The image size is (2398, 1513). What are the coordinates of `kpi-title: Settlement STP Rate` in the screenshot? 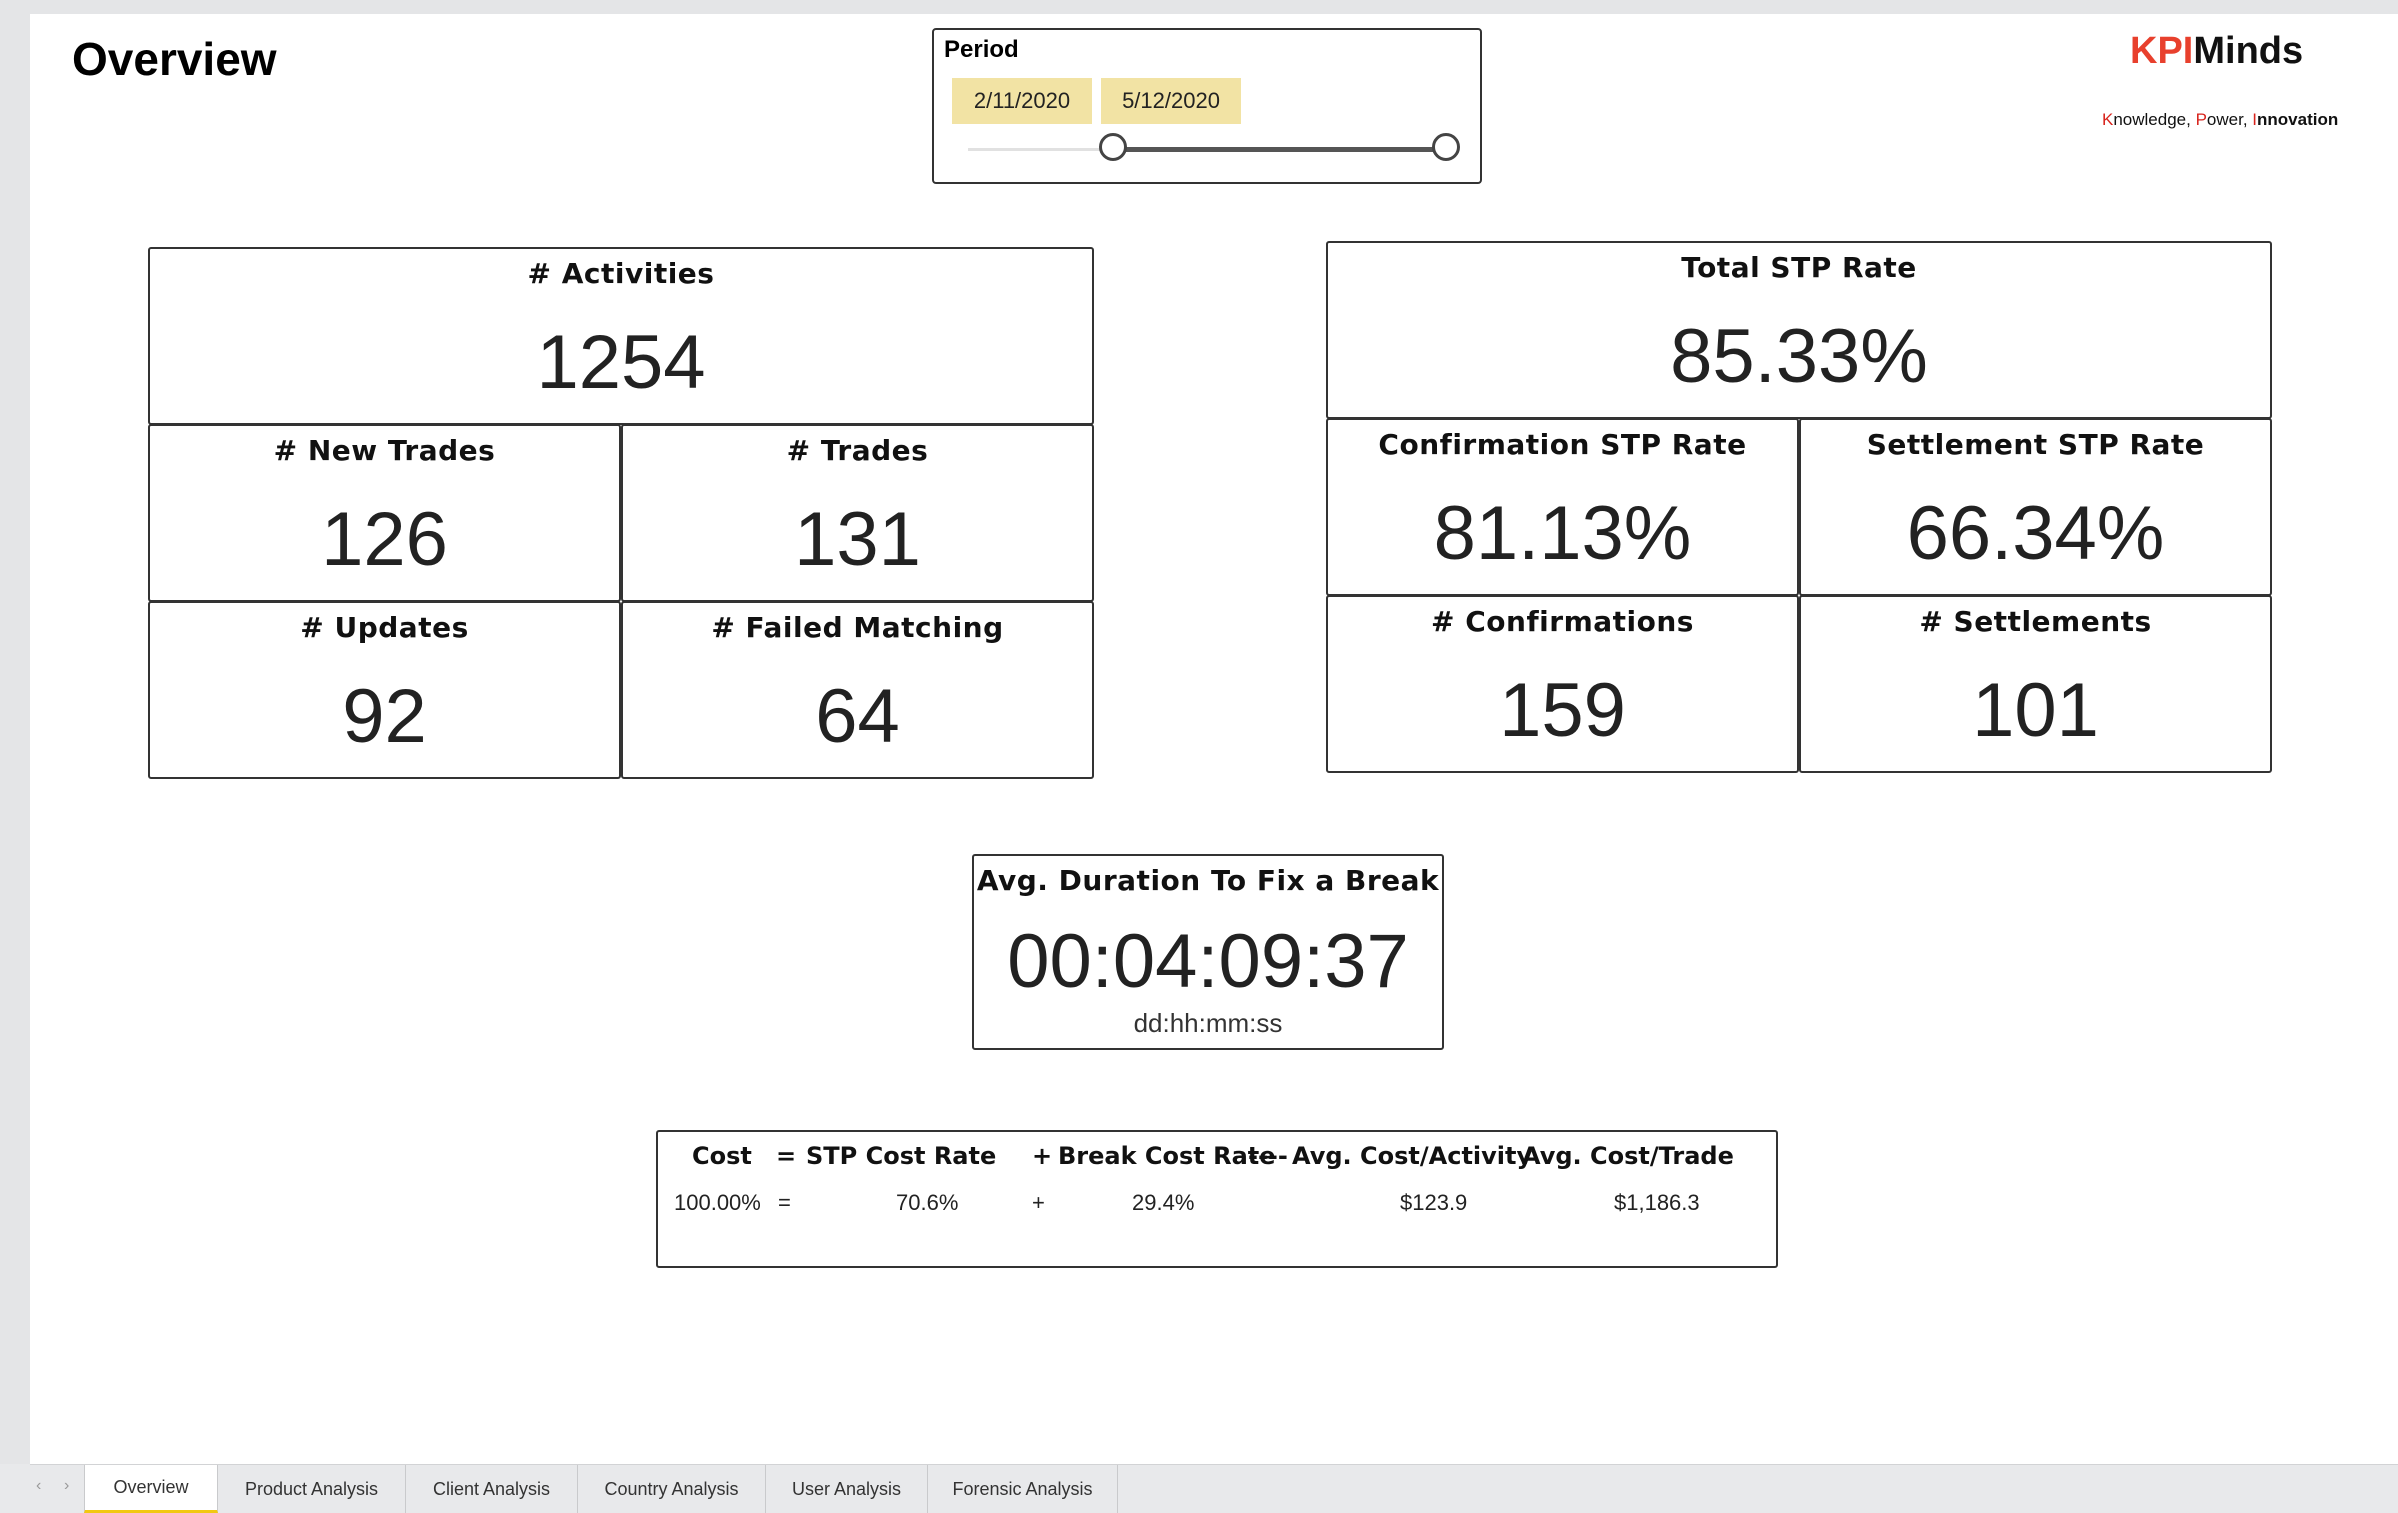 It's located at (2035, 444).